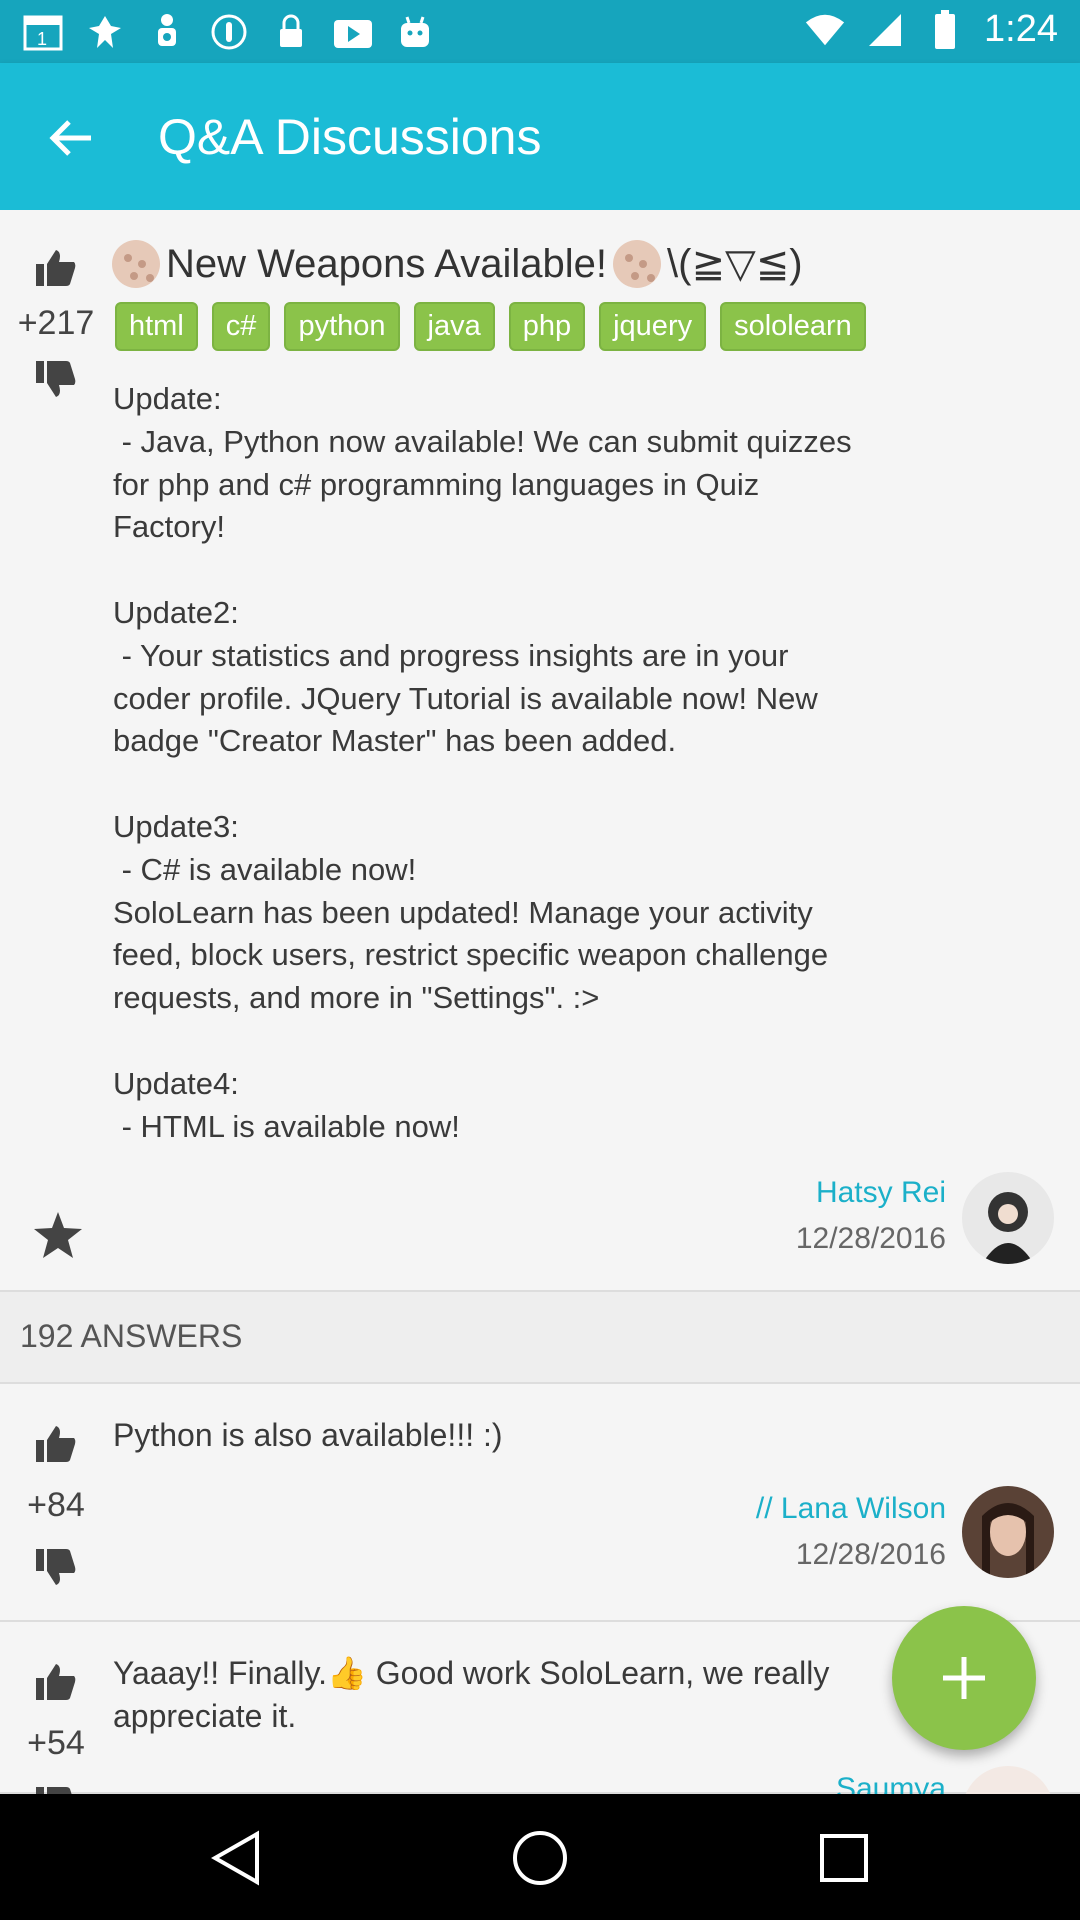  What do you see at coordinates (851, 1509) in the screenshot?
I see `author-name: // Lana Wilson` at bounding box center [851, 1509].